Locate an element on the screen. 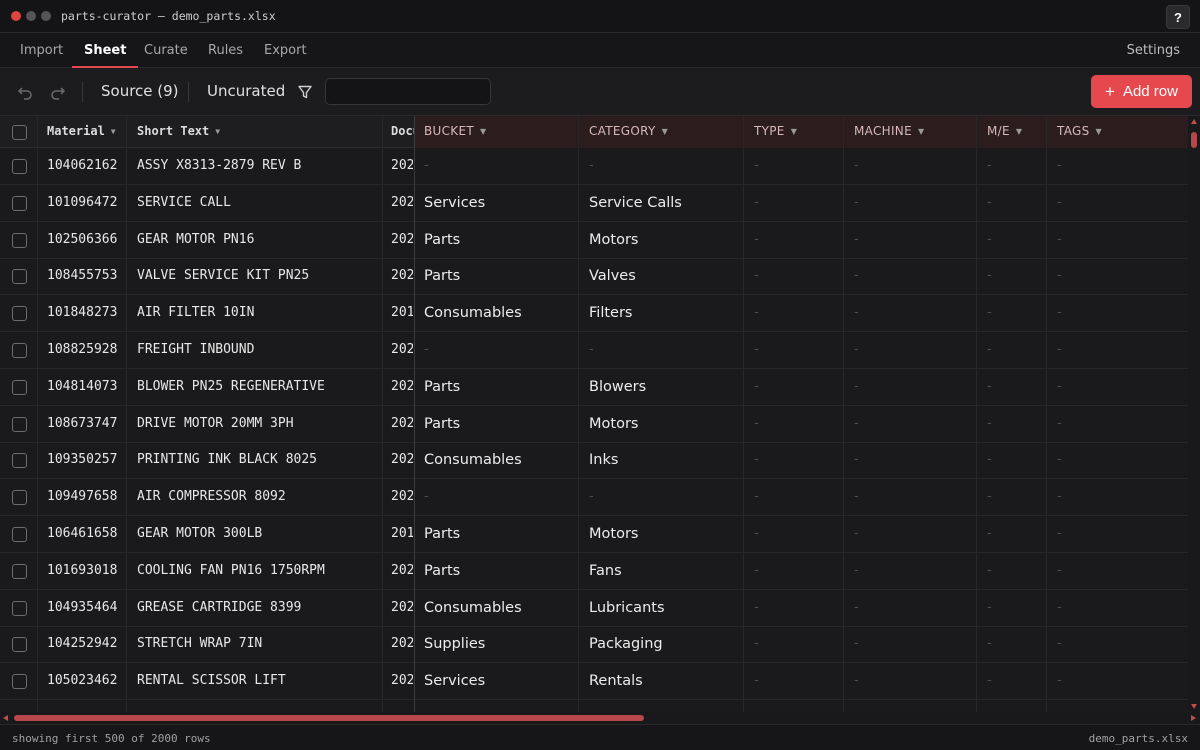  cell-bucket: Parts is located at coordinates (499, 276).